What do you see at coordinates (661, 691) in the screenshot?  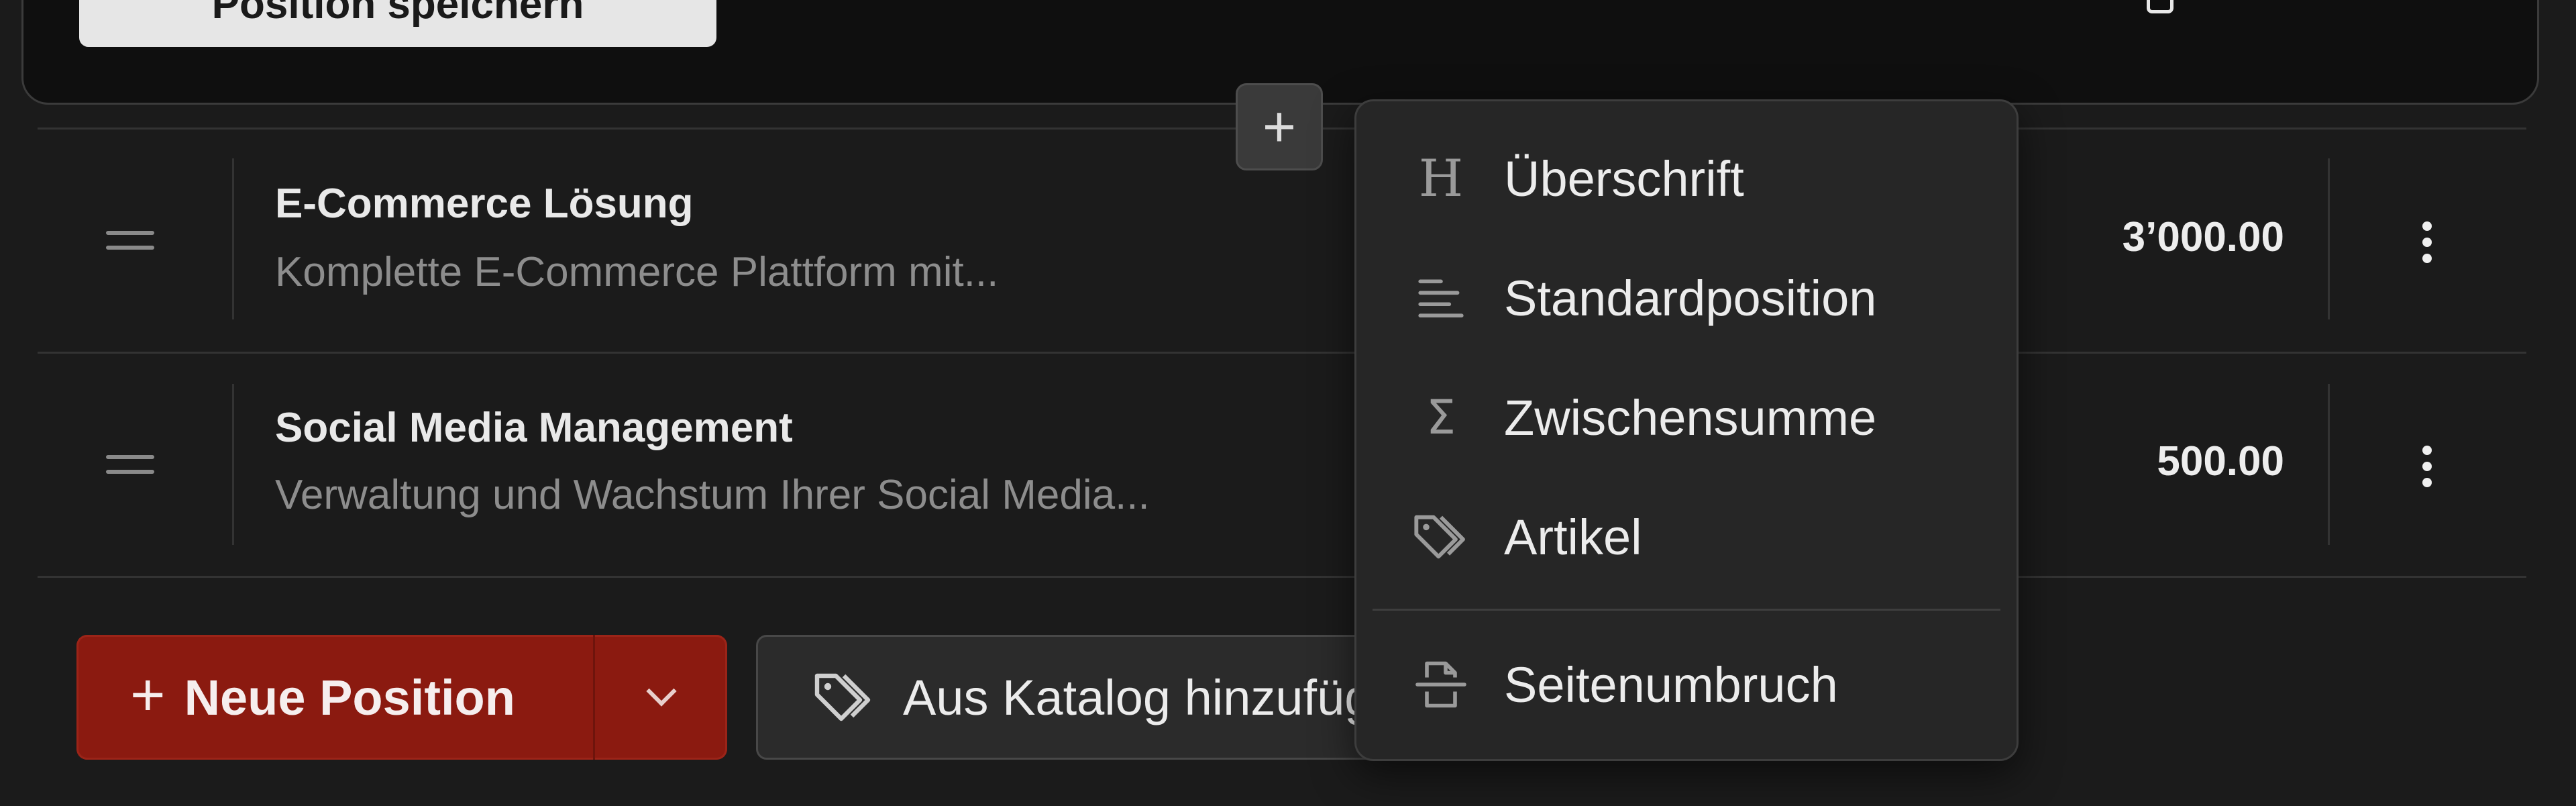 I see `chevron-down-icon` at bounding box center [661, 691].